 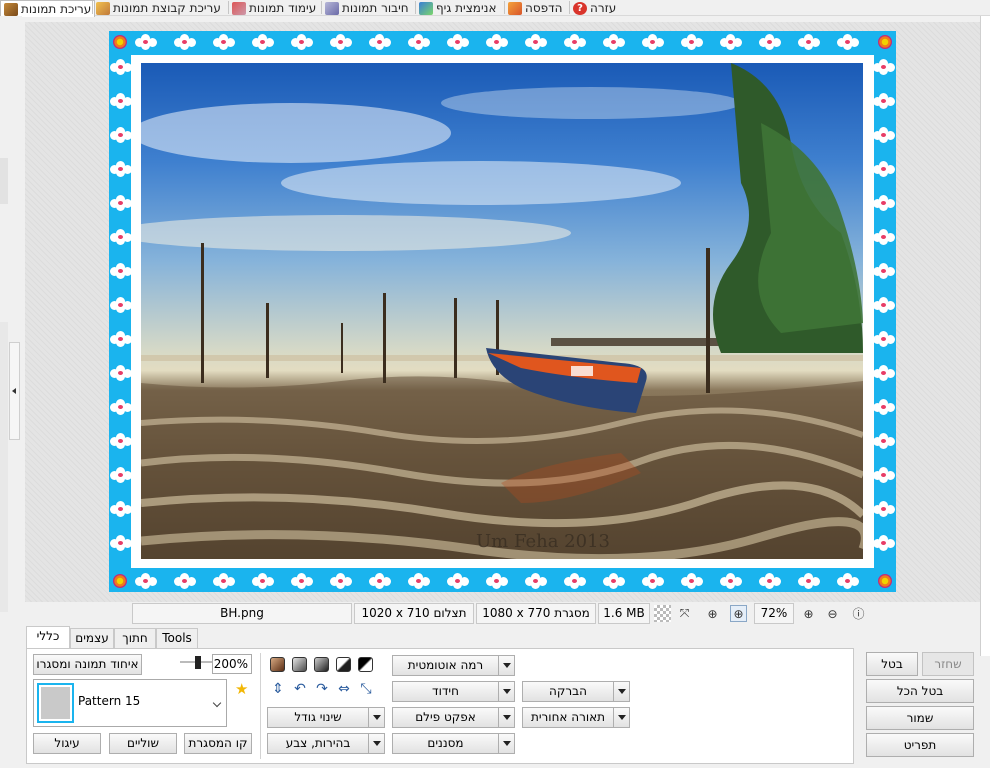 What do you see at coordinates (278, 689) in the screenshot?
I see `flip-vertical-icon: ⇕` at bounding box center [278, 689].